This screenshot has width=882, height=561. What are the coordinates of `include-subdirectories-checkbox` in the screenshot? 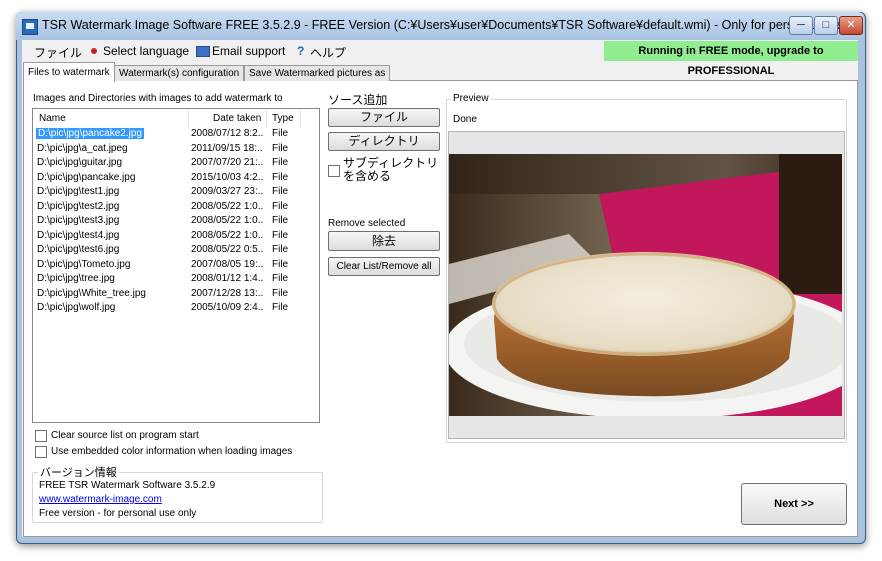 It's located at (334, 171).